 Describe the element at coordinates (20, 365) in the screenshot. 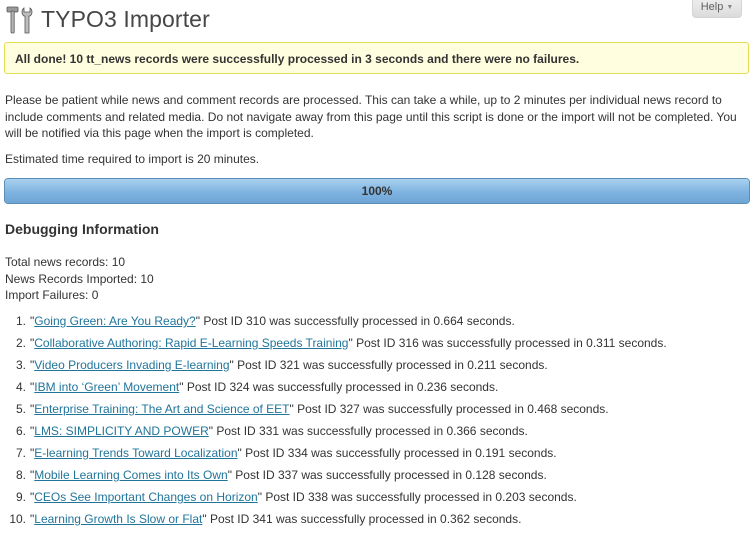

I see `item-number: 3.` at that location.